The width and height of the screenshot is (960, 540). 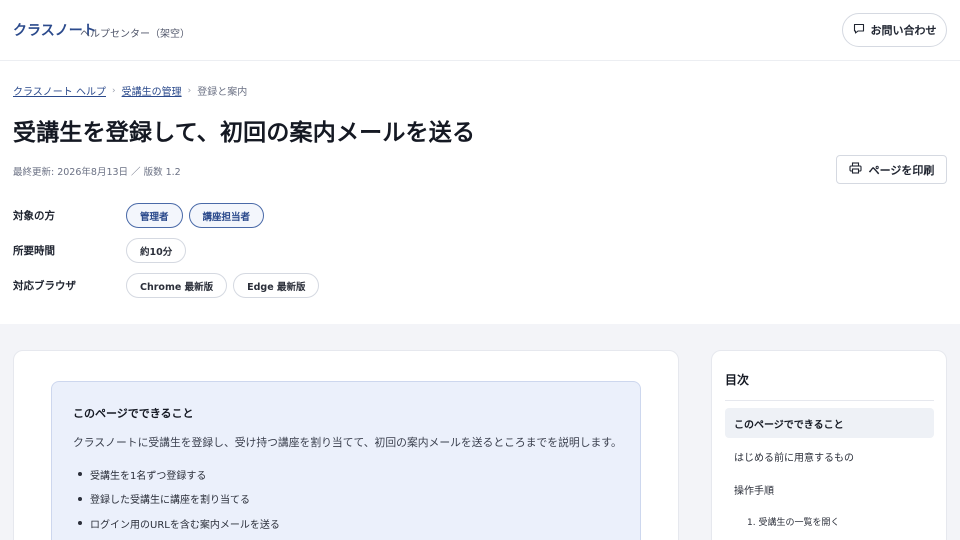 What do you see at coordinates (133, 413) in the screenshot?
I see `summary-title: このページでできること` at bounding box center [133, 413].